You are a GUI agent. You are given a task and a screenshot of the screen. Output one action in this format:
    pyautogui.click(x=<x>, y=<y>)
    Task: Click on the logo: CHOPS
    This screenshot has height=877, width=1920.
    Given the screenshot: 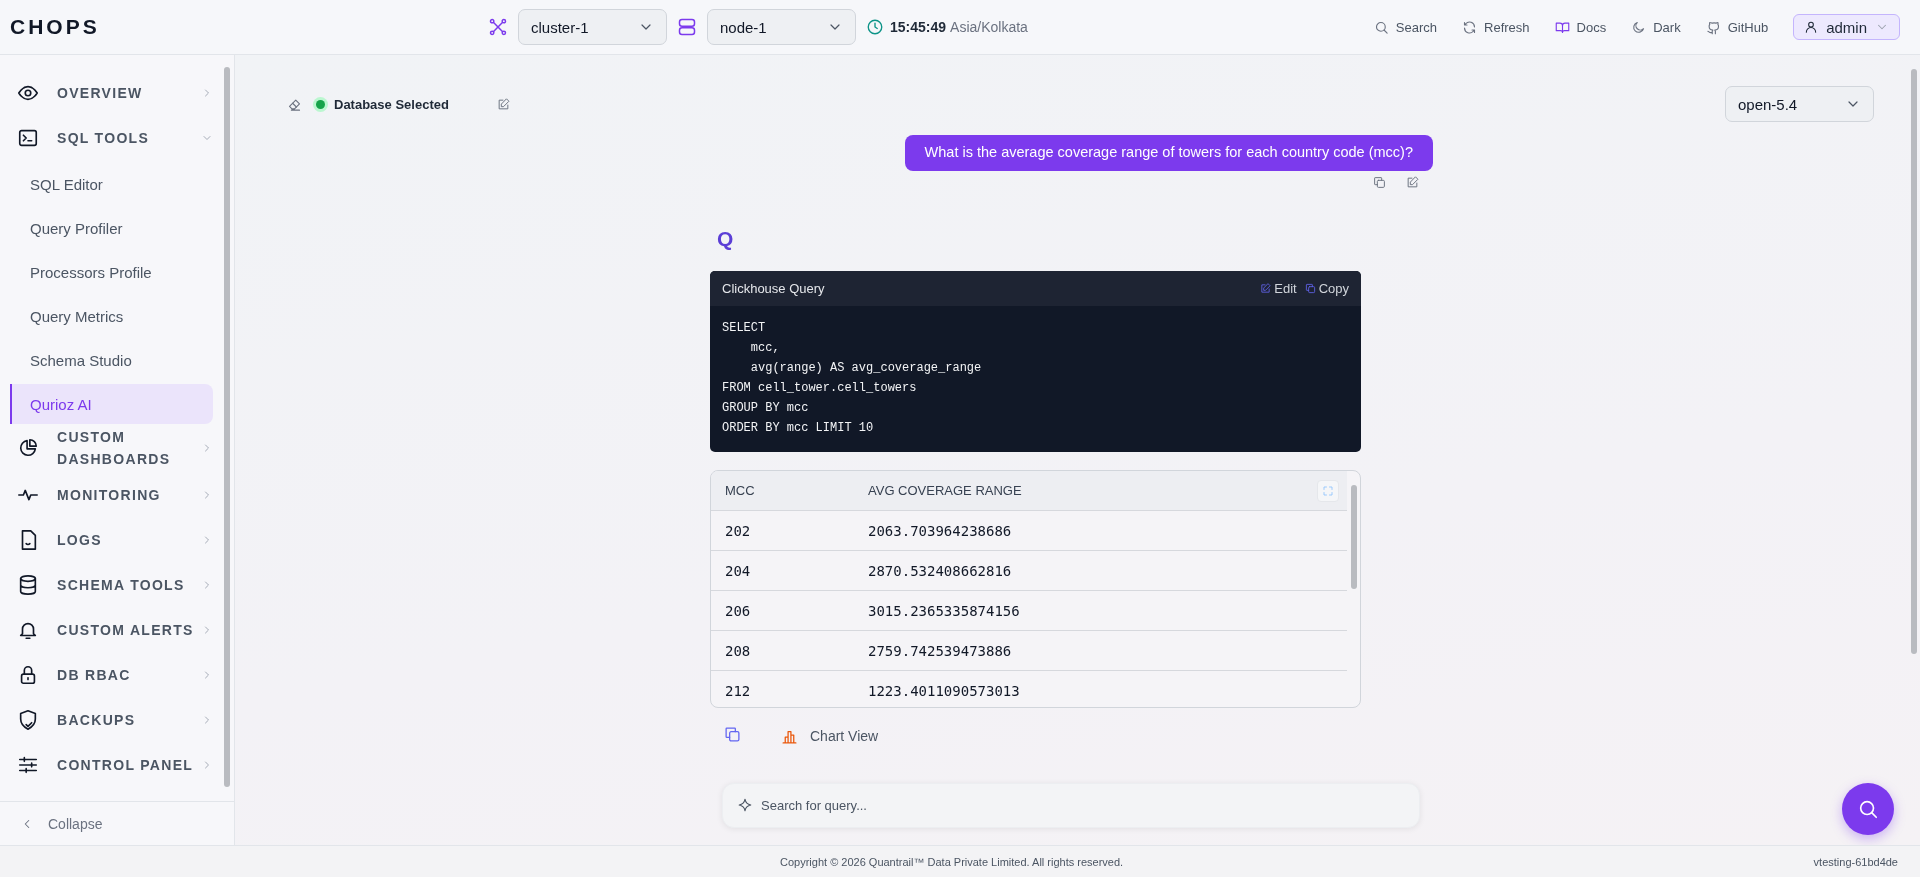 What is the action you would take?
    pyautogui.click(x=55, y=27)
    